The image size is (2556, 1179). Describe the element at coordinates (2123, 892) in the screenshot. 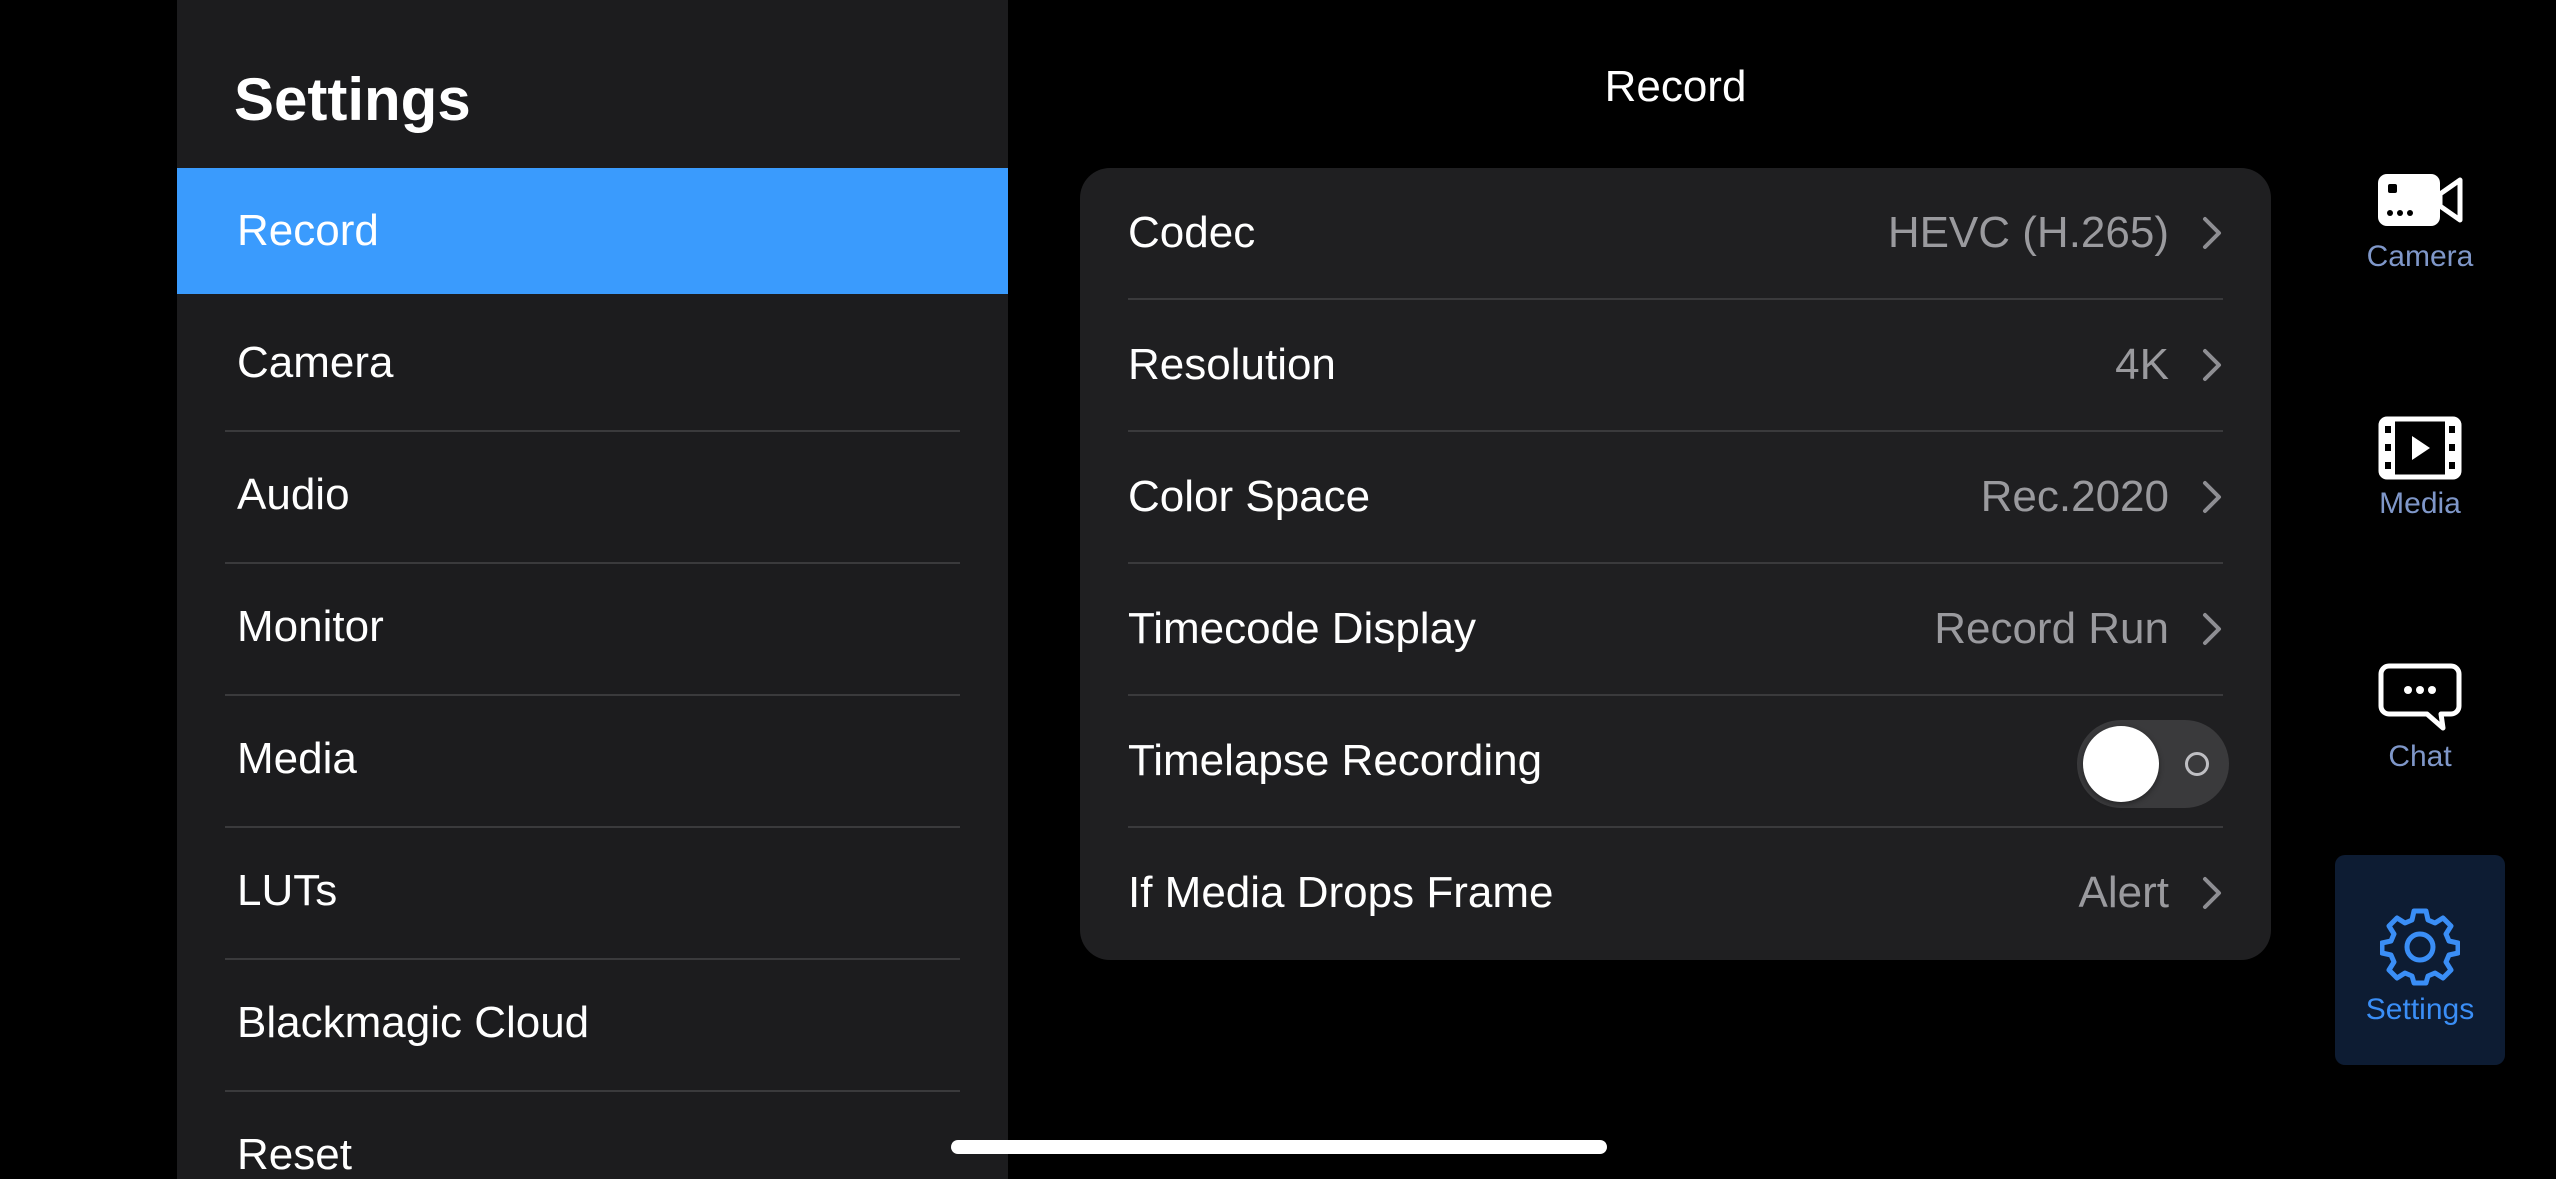

I see `row-value: Alert` at that location.